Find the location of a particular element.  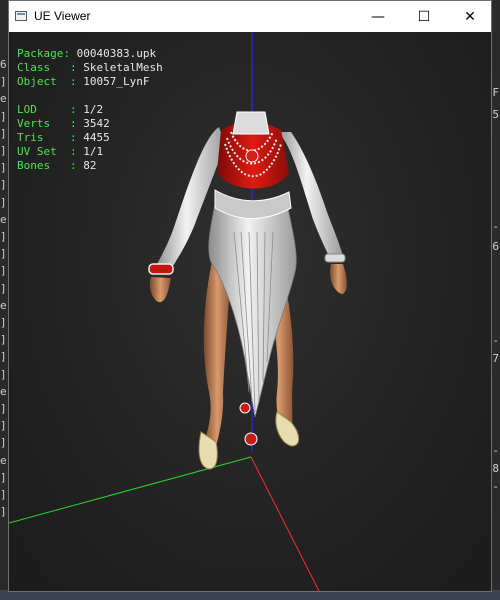

info-value: 4455 is located at coordinates (96, 137).